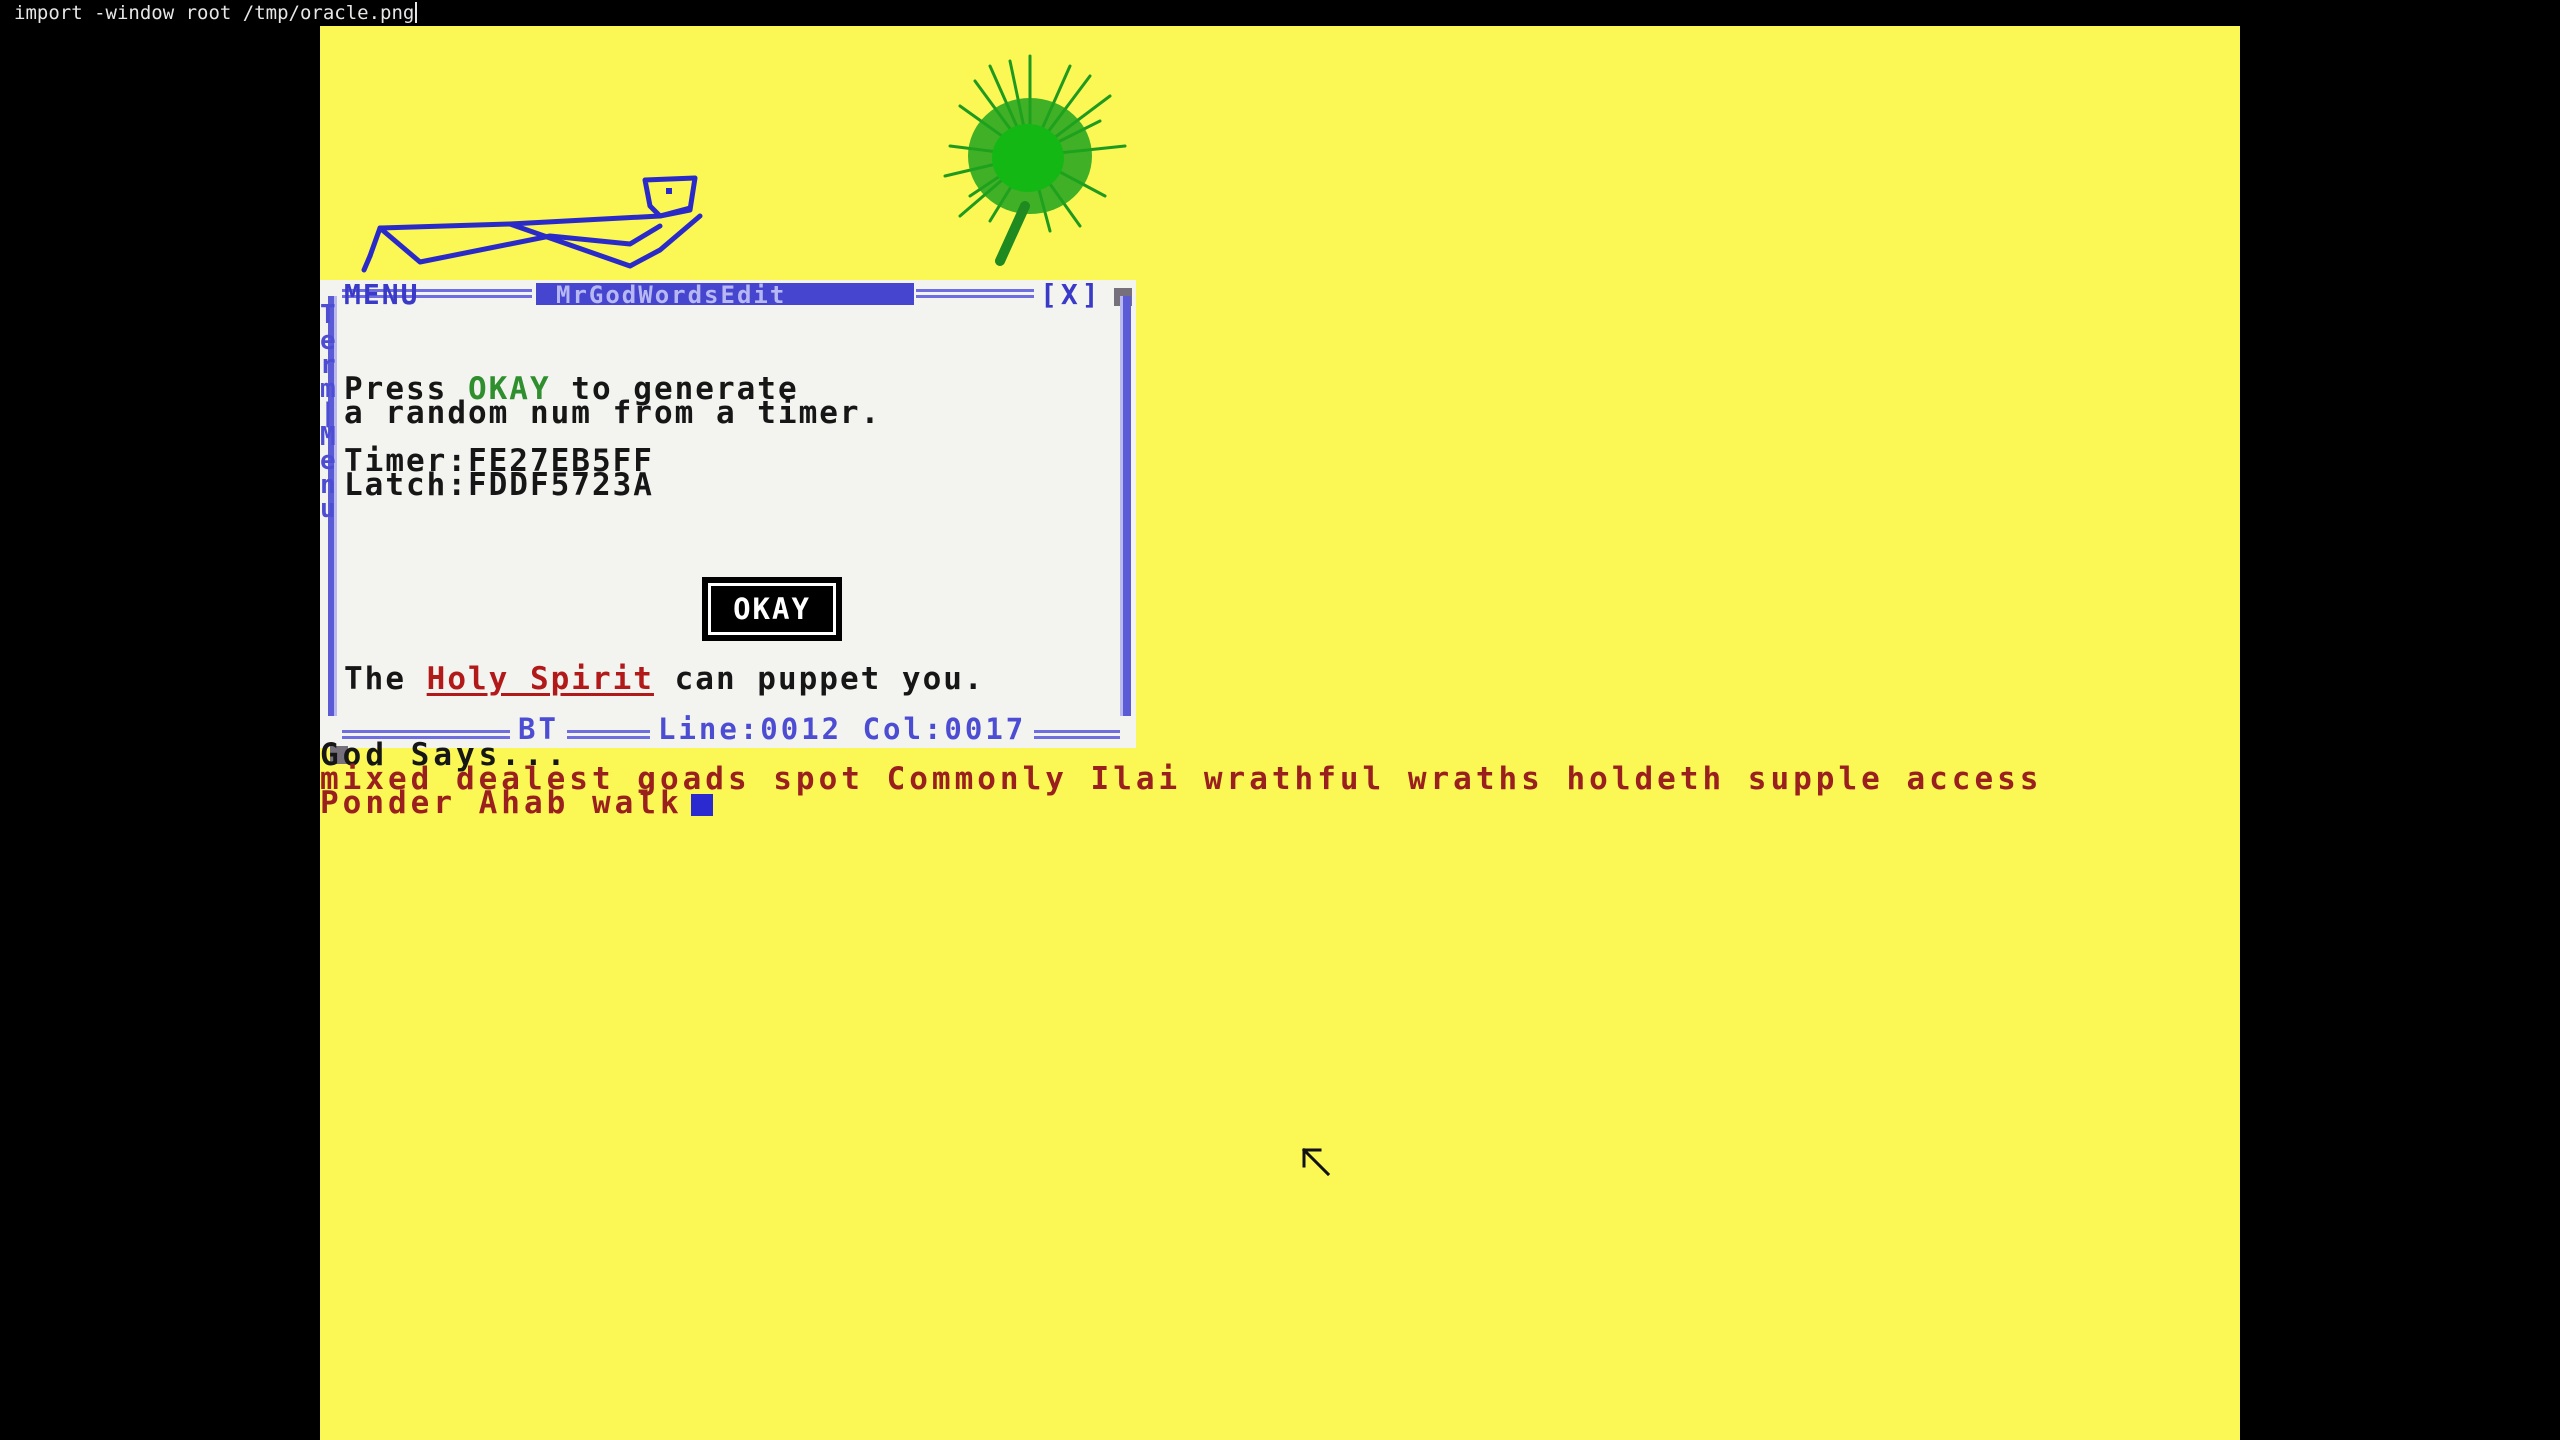  What do you see at coordinates (701, 805) in the screenshot?
I see `text-cursor` at bounding box center [701, 805].